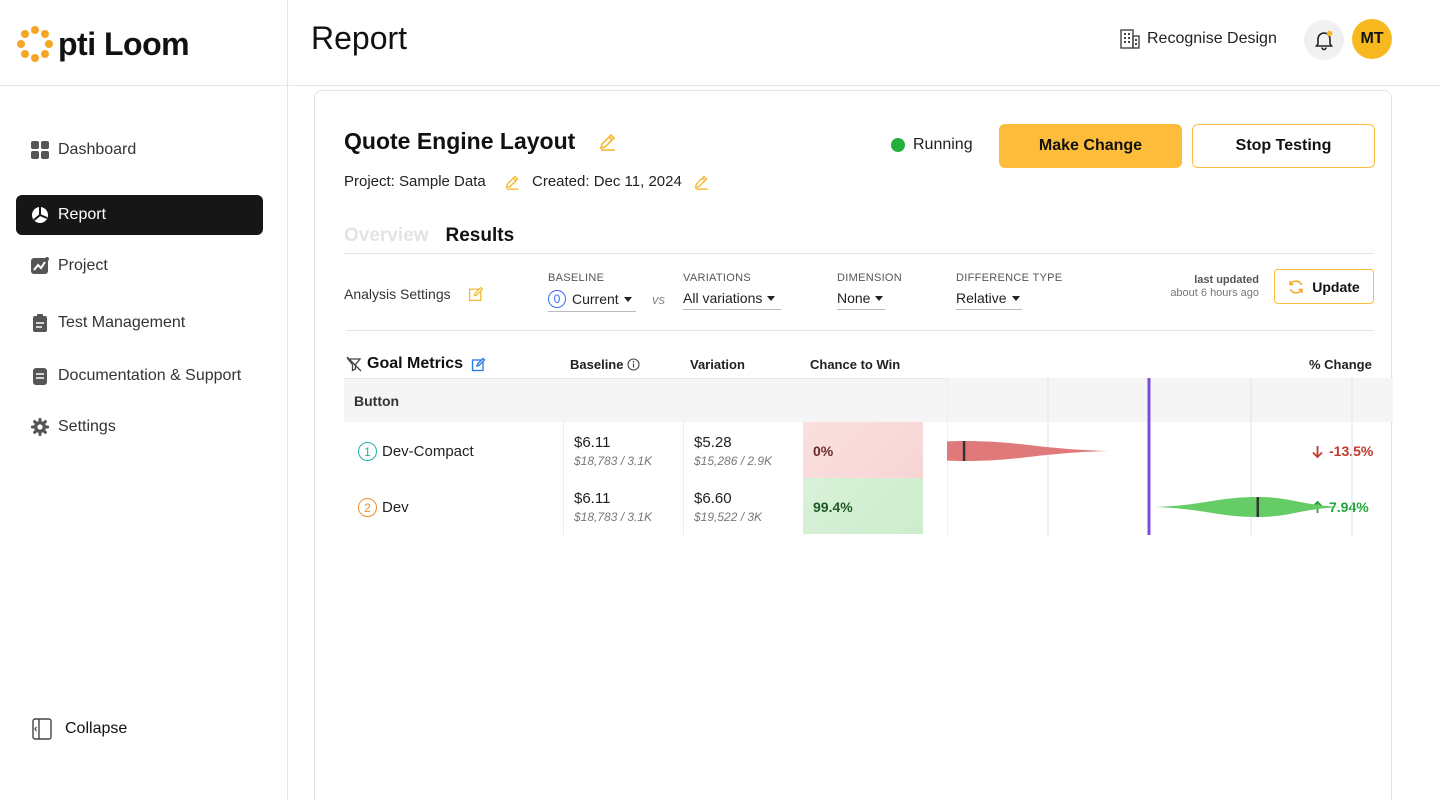 Image resolution: width=1440 pixels, height=800 pixels. What do you see at coordinates (40, 323) in the screenshot?
I see `clipboard-icon` at bounding box center [40, 323].